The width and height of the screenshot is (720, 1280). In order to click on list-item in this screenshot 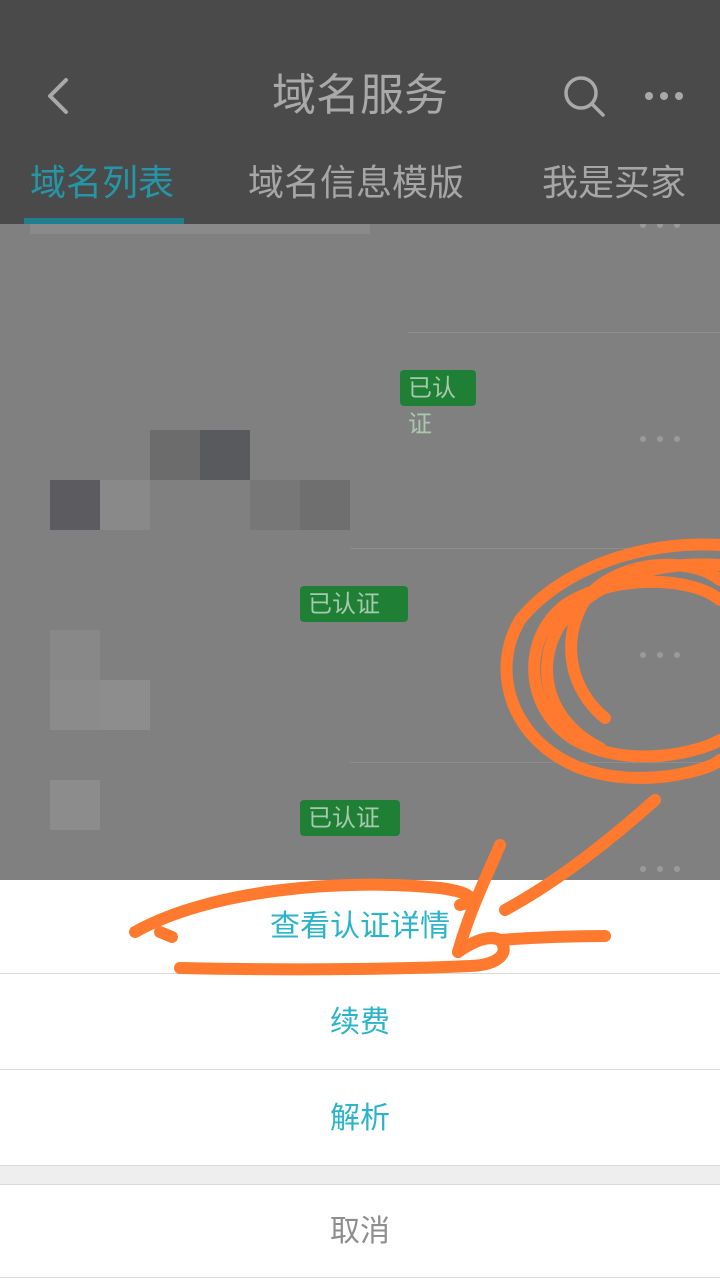, I will do `click(360, 278)`.